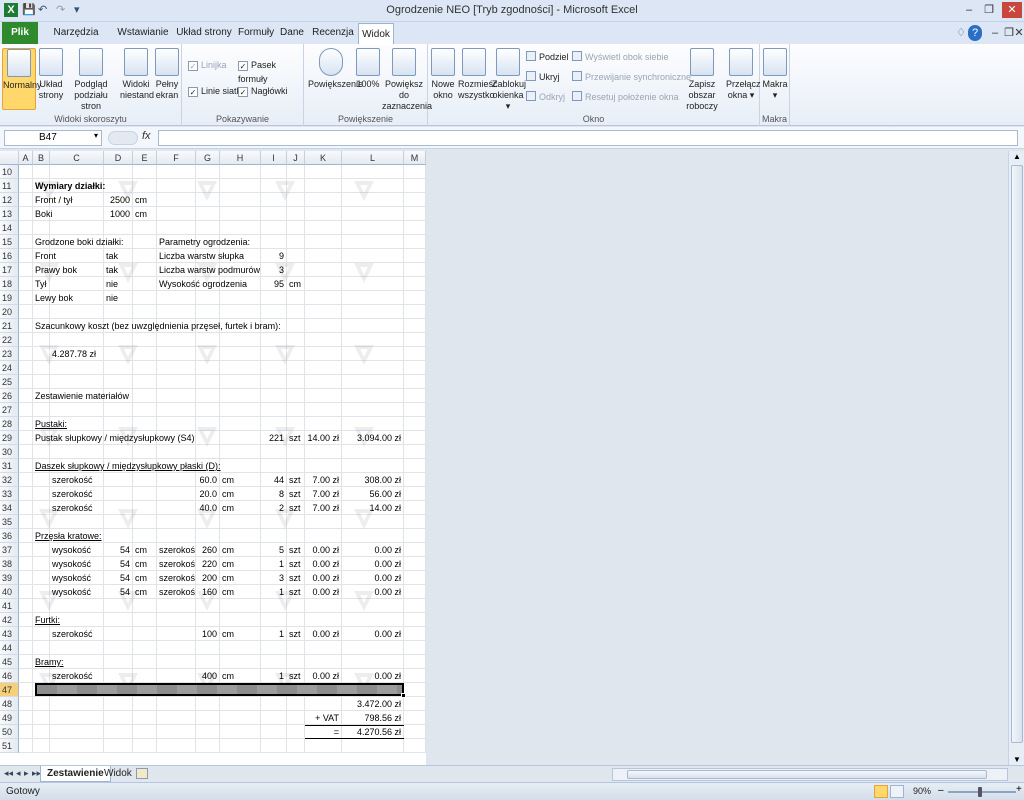 The image size is (1024, 800). Describe the element at coordinates (9, 340) in the screenshot. I see `row-header-22: 22` at that location.